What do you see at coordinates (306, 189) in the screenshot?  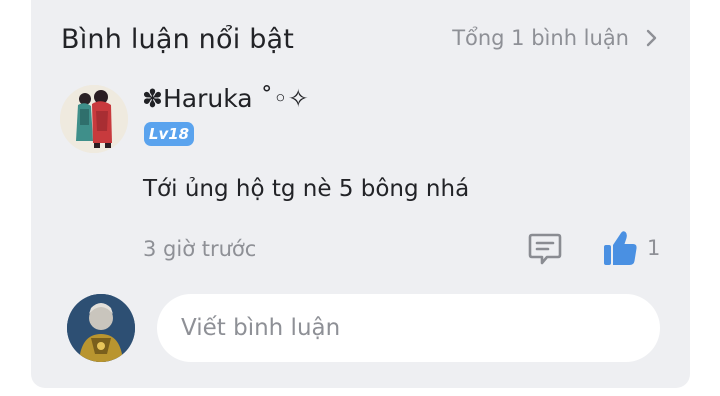 I see `comment-text: Tới ủng hộ tg nè 5 bông nhá` at bounding box center [306, 189].